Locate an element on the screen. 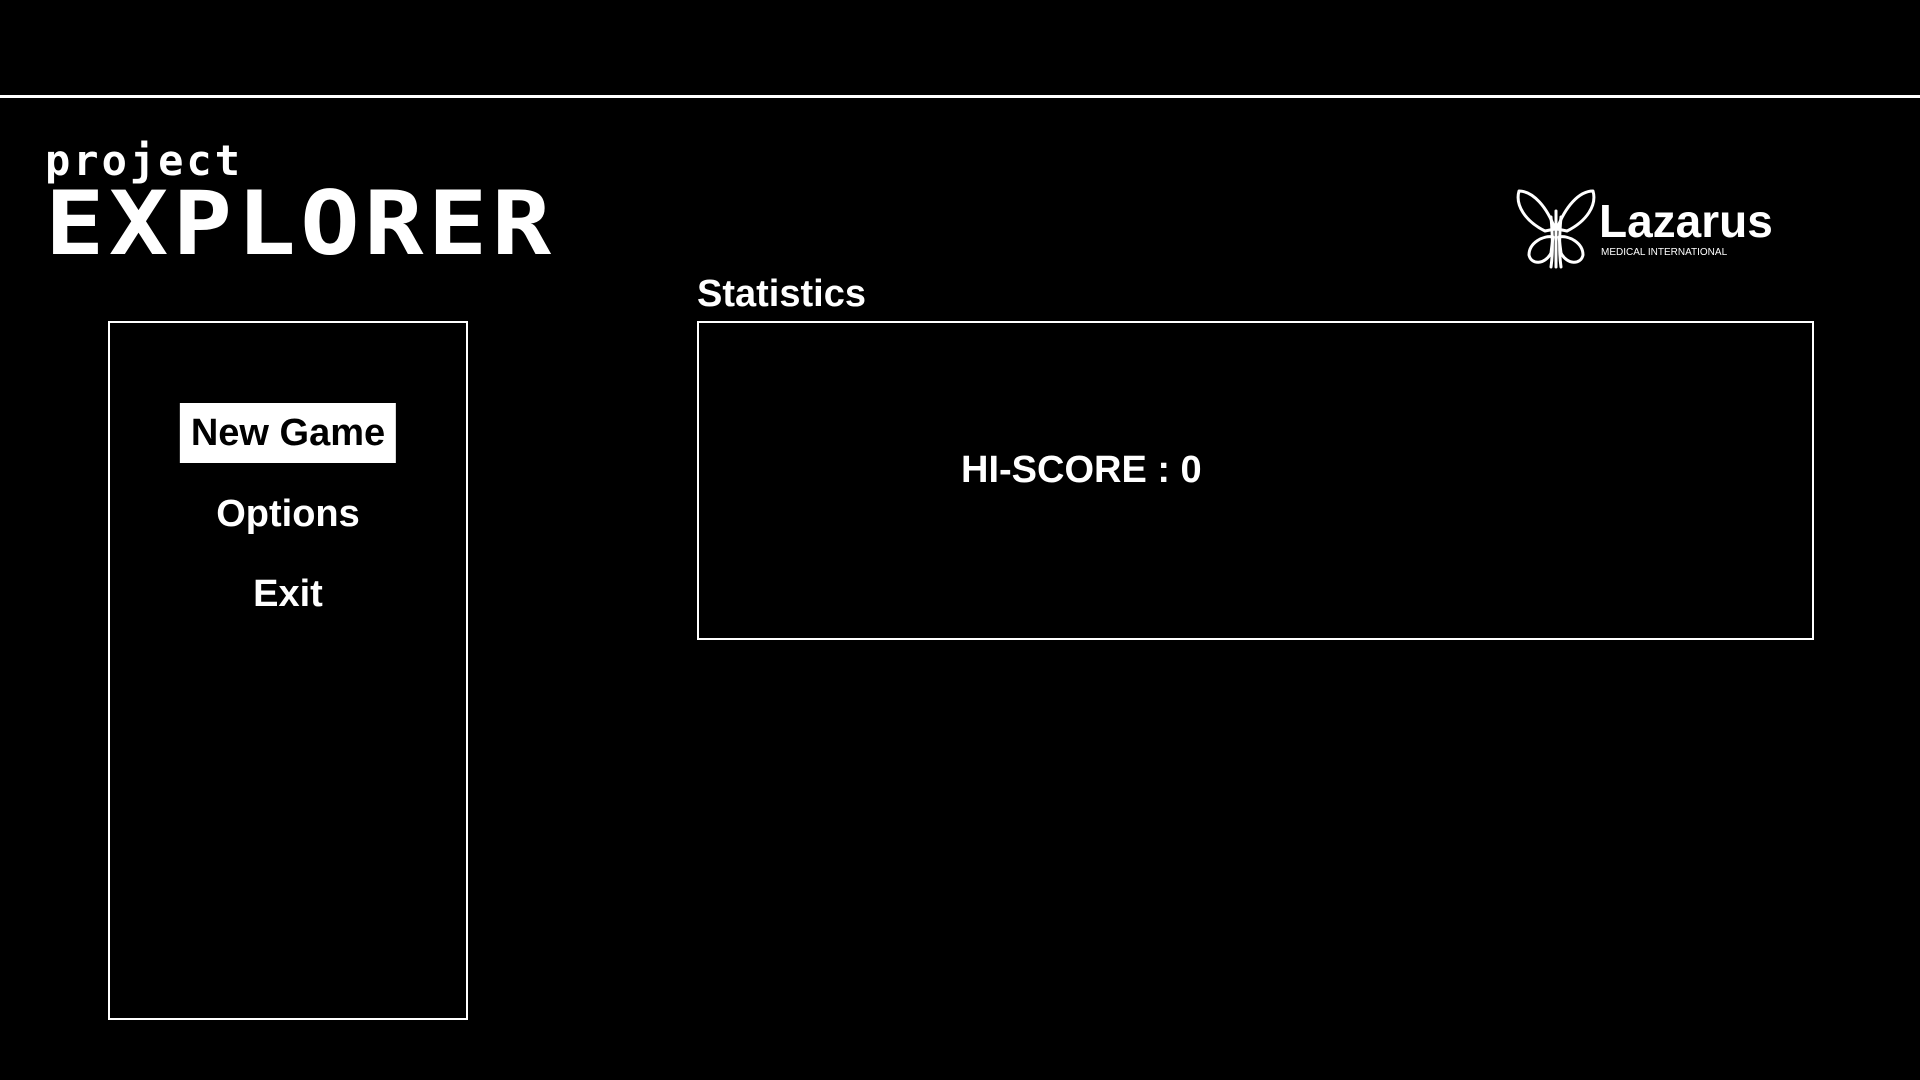  brand-tagline: MEDICAL INTERNATIONAL is located at coordinates (1664, 252).